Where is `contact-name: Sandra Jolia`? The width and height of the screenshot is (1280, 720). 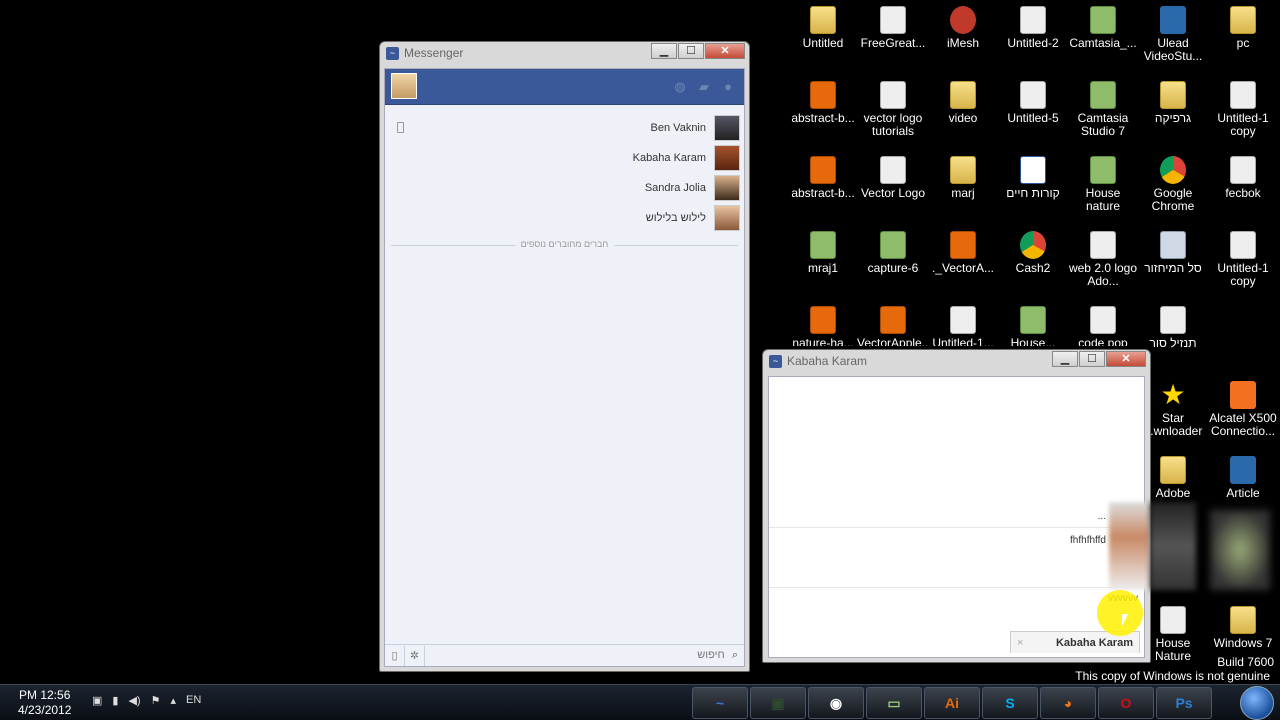
contact-name: Sandra Jolia is located at coordinates (675, 188).